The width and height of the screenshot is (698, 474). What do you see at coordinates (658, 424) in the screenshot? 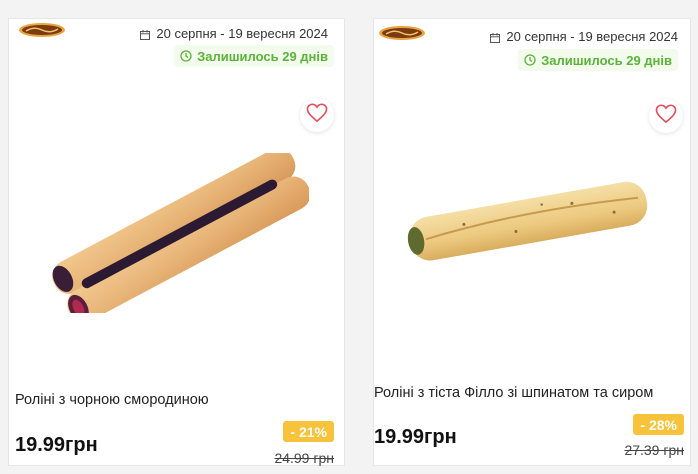
I see `discount-badge: - 28%` at bounding box center [658, 424].